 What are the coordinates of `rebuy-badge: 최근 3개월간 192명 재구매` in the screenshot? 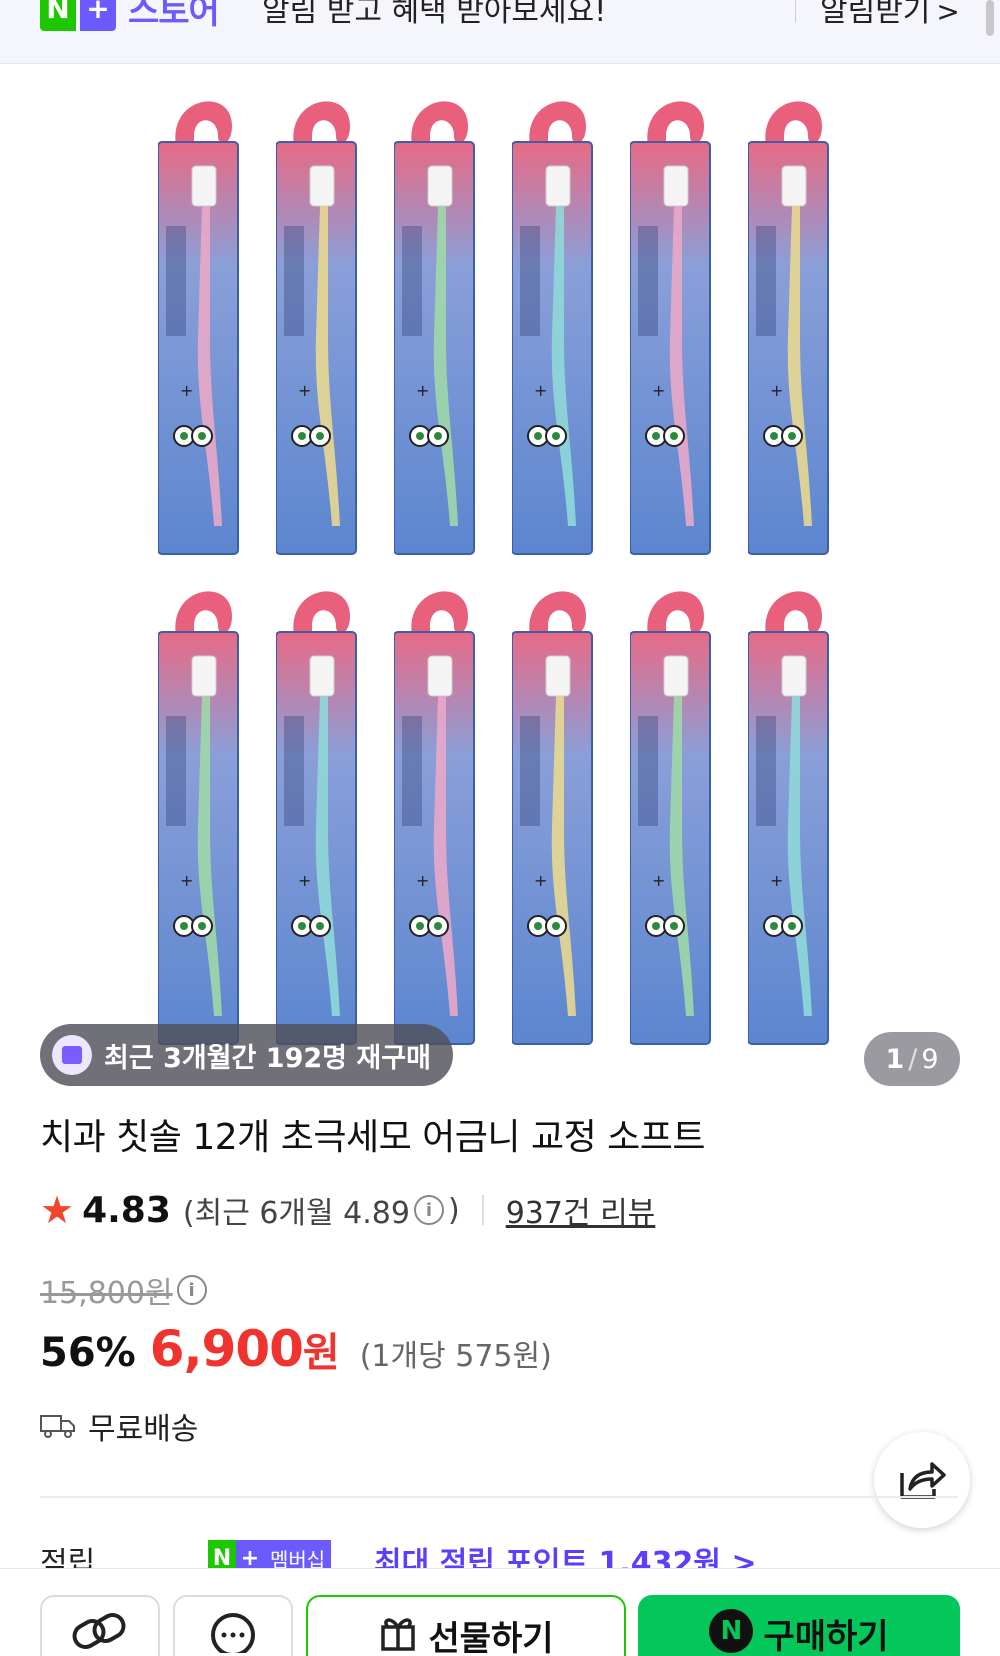 It's located at (246, 1055).